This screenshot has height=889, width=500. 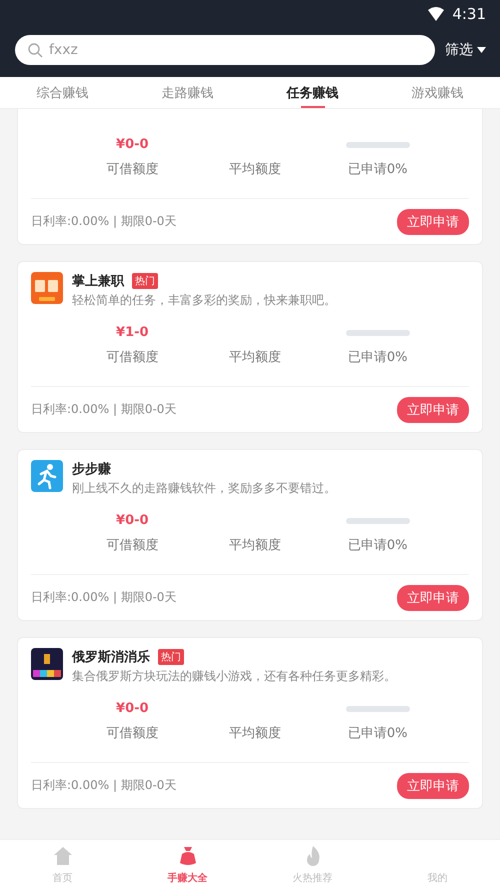 What do you see at coordinates (234, 676) in the screenshot?
I see `app-description: 集合俄罗斯方块玩法的赚钱小游戏，还有各种任务更多精彩。` at bounding box center [234, 676].